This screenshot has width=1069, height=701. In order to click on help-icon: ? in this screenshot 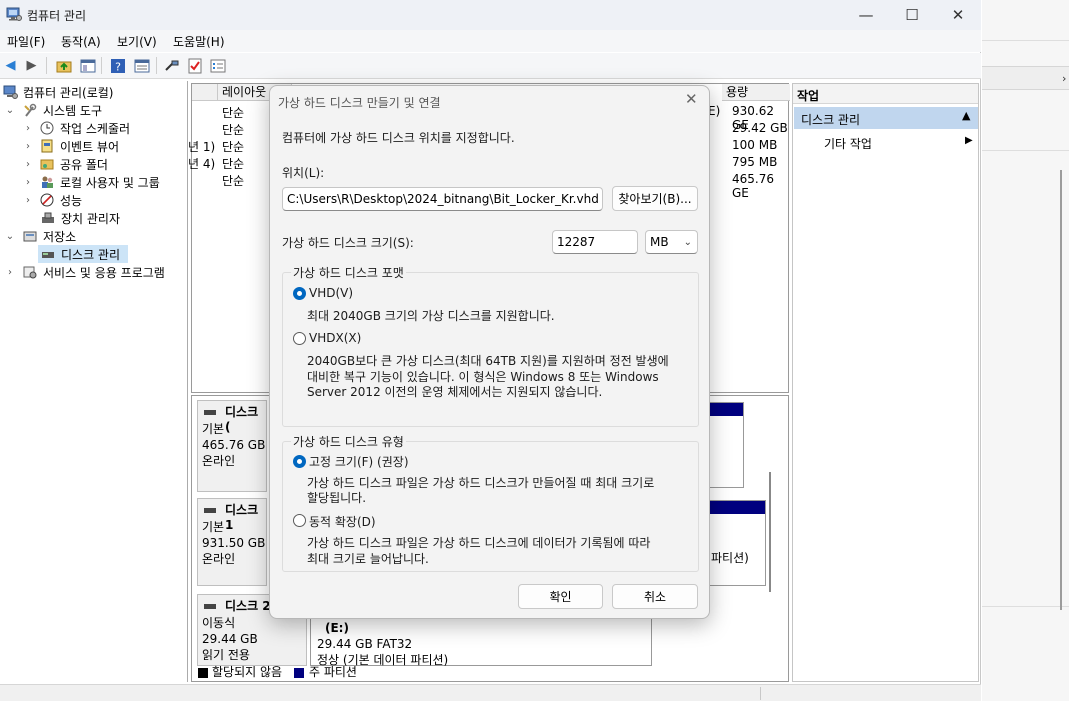, I will do `click(117, 65)`.